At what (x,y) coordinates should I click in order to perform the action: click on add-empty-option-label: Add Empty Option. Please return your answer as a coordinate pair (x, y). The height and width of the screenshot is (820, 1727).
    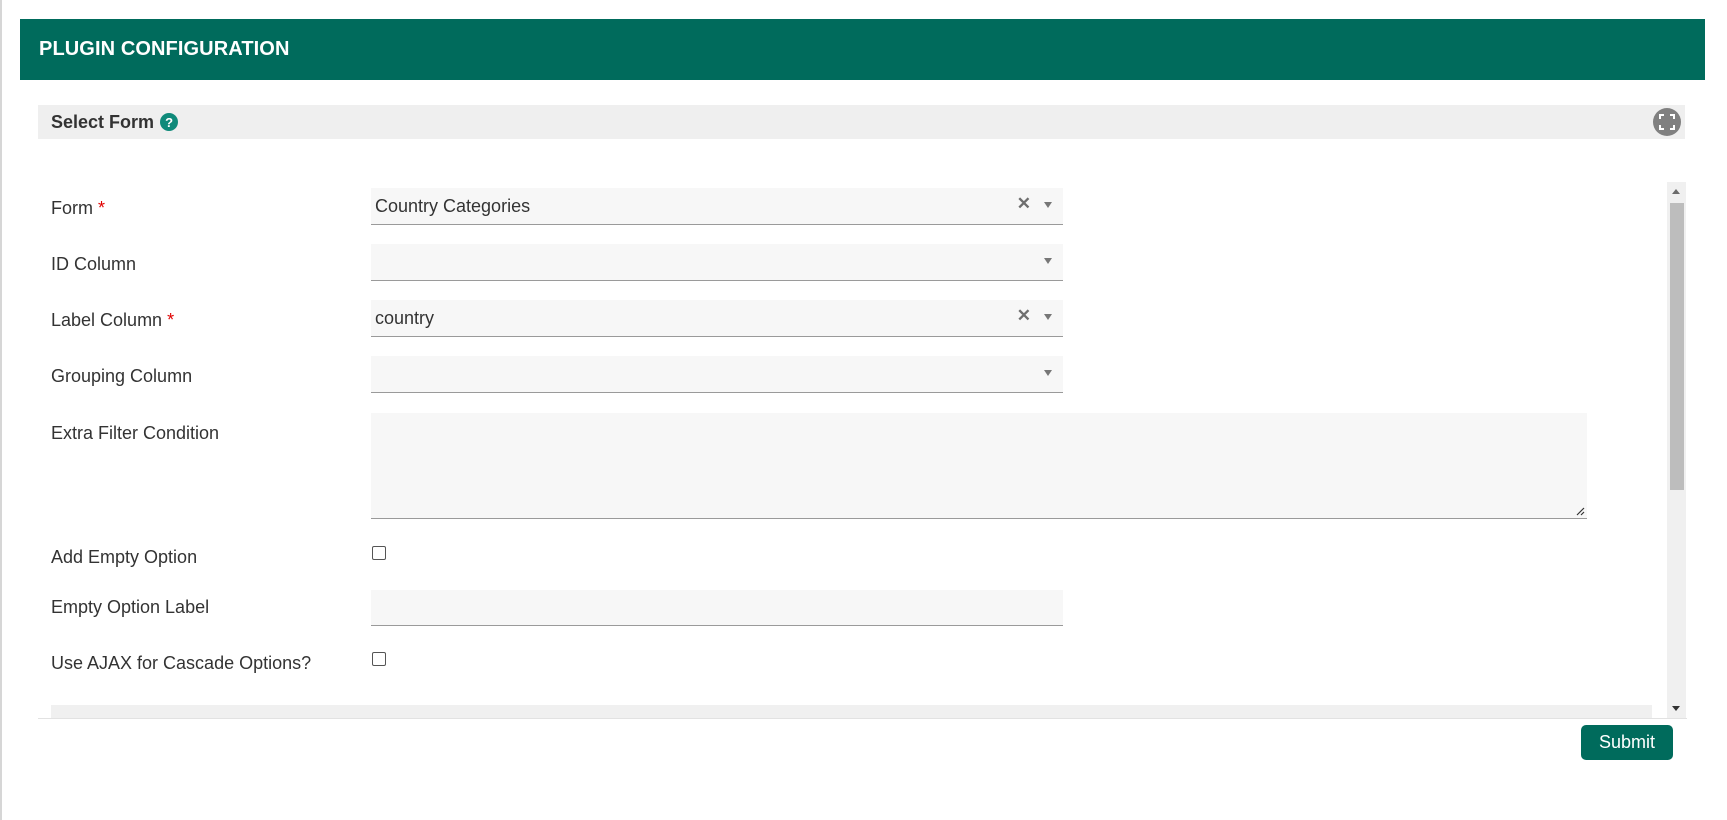
    Looking at the image, I should click on (124, 557).